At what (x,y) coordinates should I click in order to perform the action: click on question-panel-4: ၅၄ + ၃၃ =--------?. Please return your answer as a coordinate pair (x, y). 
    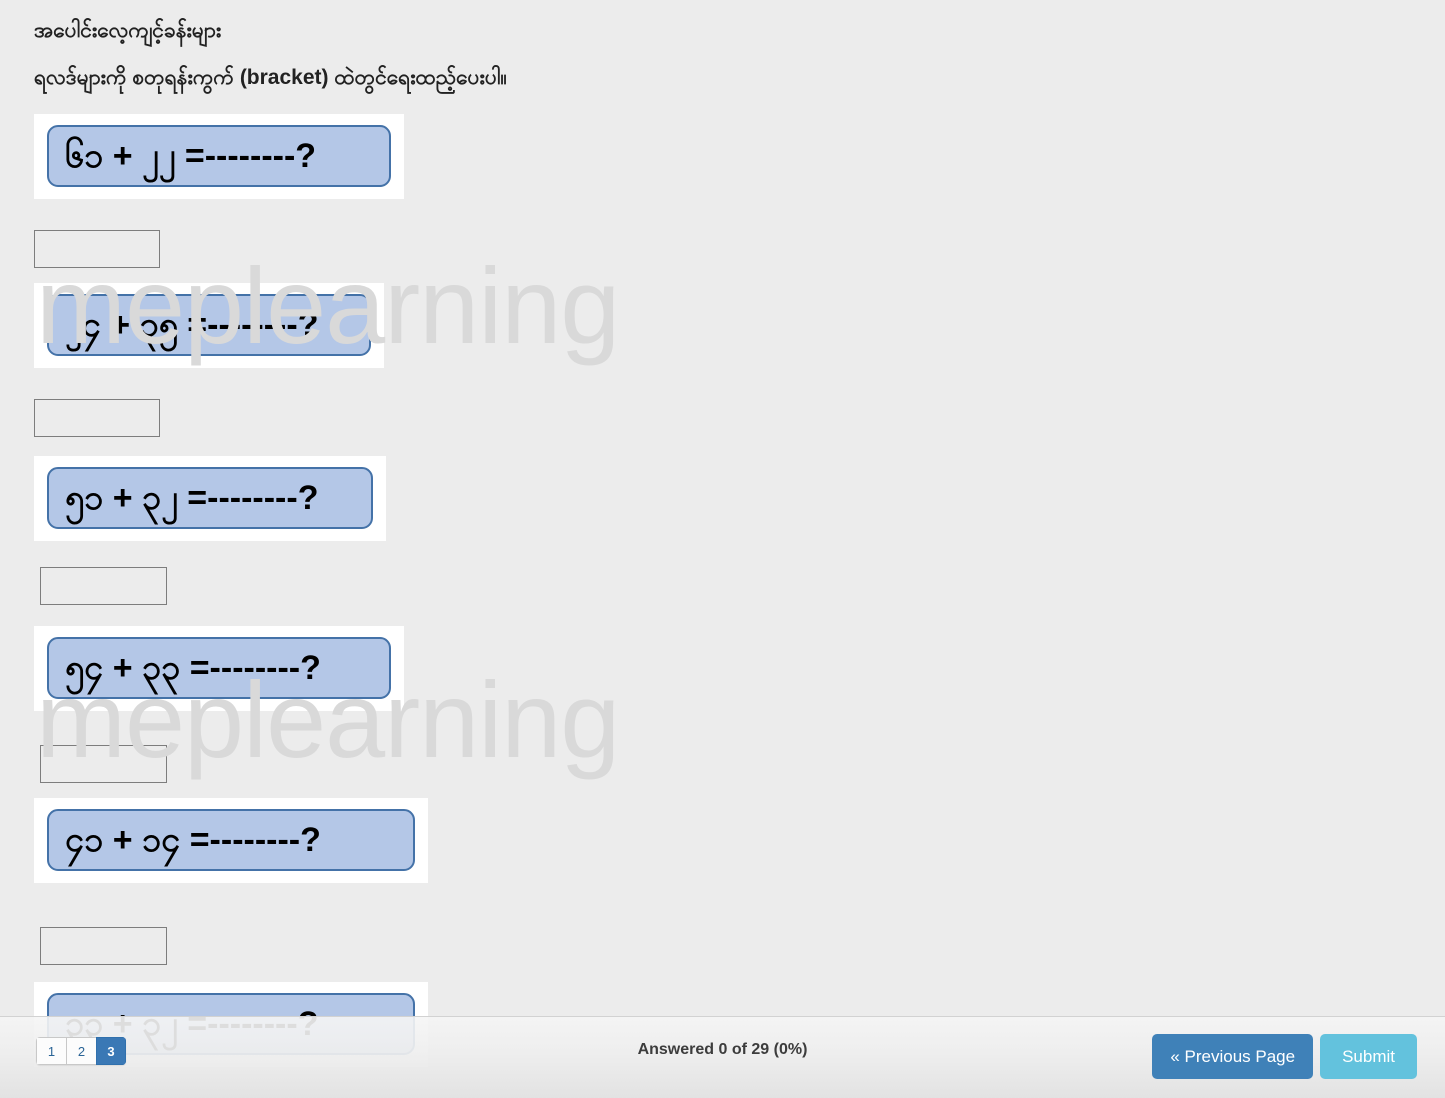
    Looking at the image, I should click on (219, 668).